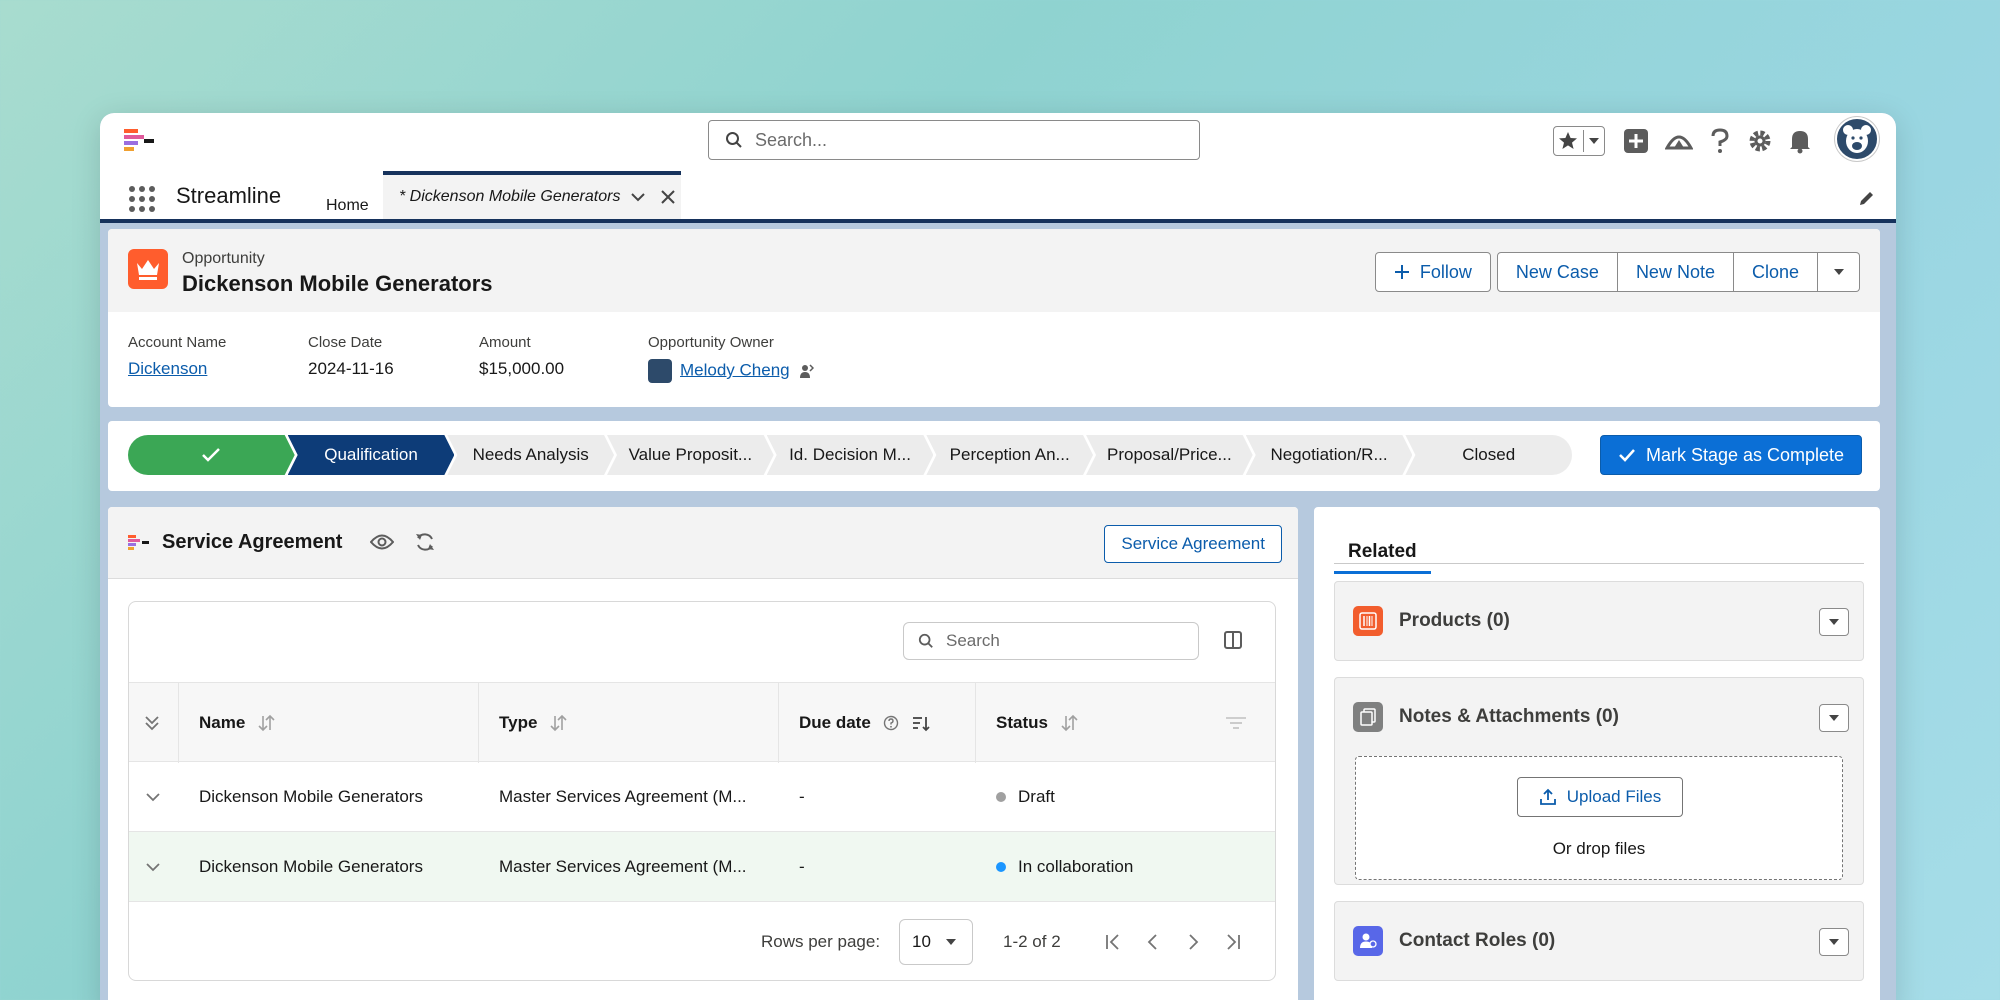 The width and height of the screenshot is (2000, 1000). Describe the element at coordinates (1236, 723) in the screenshot. I see `filter-icon` at that location.